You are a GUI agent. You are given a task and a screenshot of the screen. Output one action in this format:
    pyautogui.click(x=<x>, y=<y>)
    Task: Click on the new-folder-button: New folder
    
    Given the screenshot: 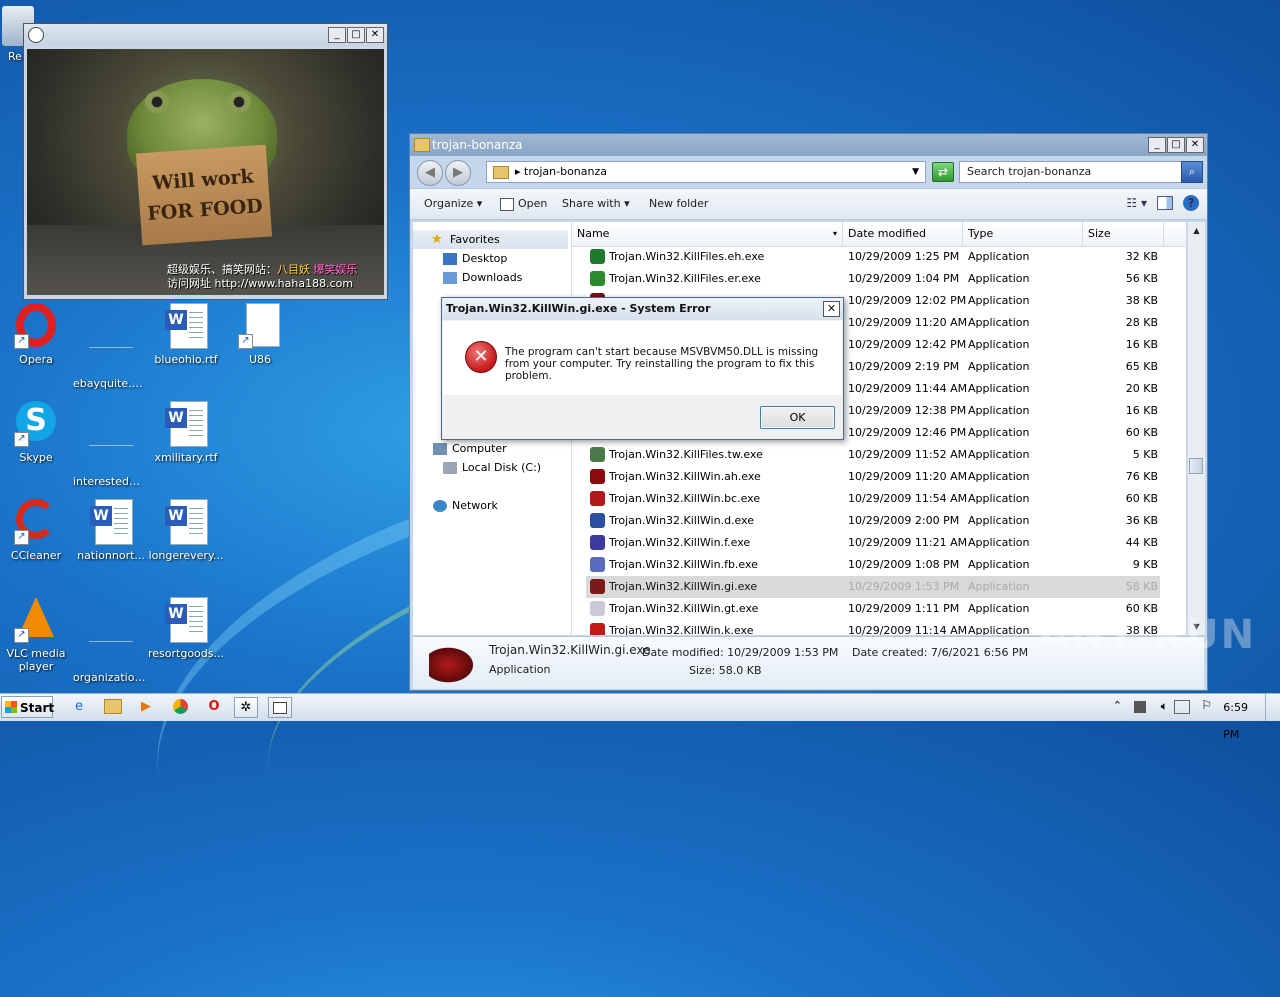 What is the action you would take?
    pyautogui.click(x=678, y=204)
    